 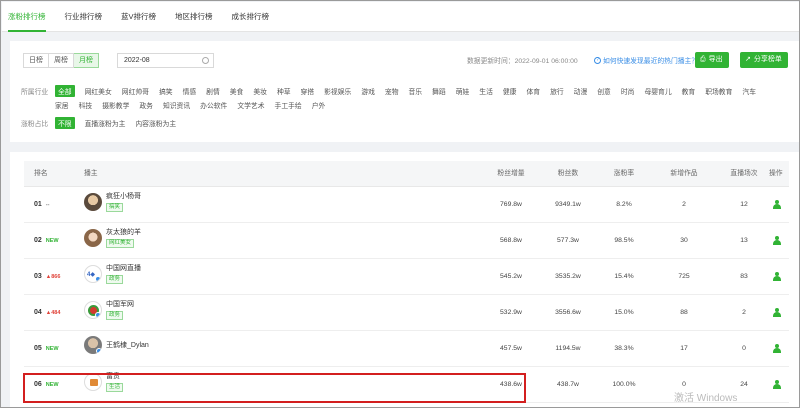 I want to click on tab-1: 行业排行榜, so click(x=84, y=17).